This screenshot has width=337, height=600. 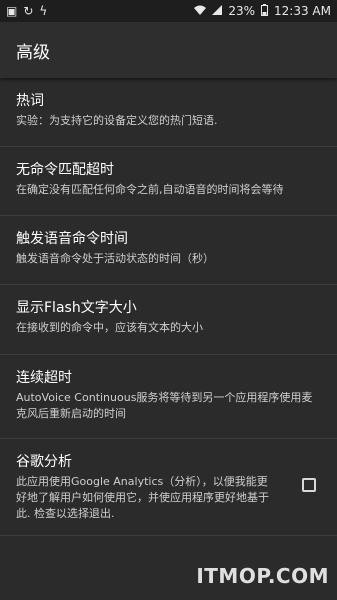 What do you see at coordinates (72, 239) in the screenshot?
I see `setting-title: 触发语音命令时间` at bounding box center [72, 239].